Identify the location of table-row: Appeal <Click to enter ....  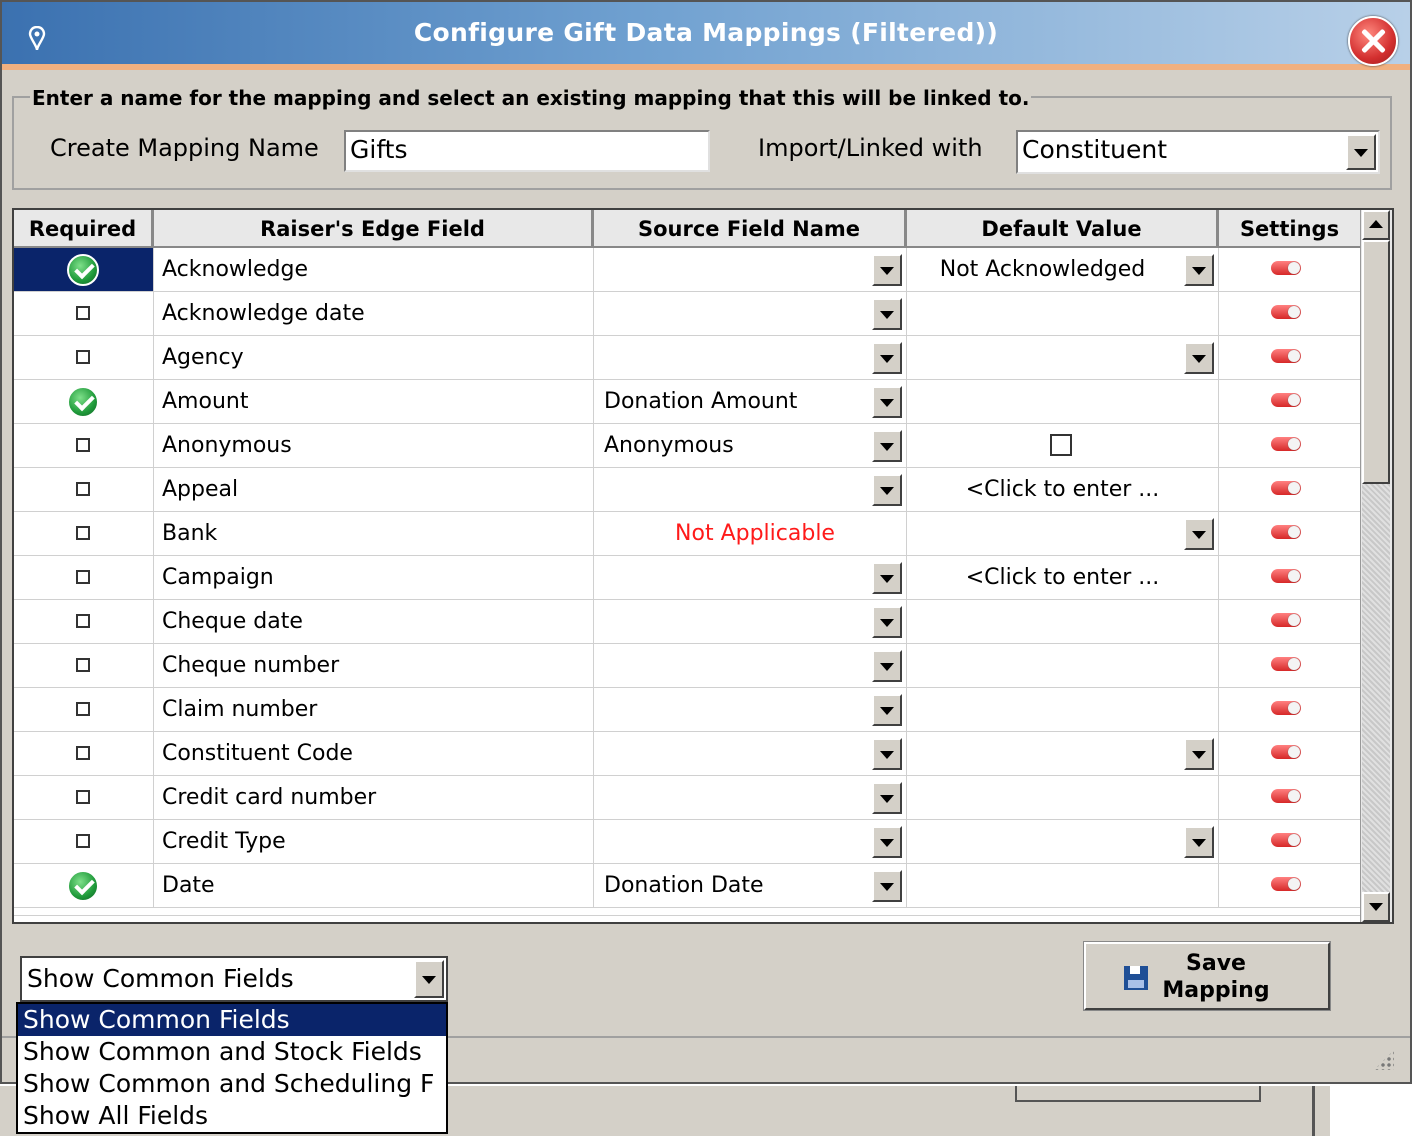
(687, 490).